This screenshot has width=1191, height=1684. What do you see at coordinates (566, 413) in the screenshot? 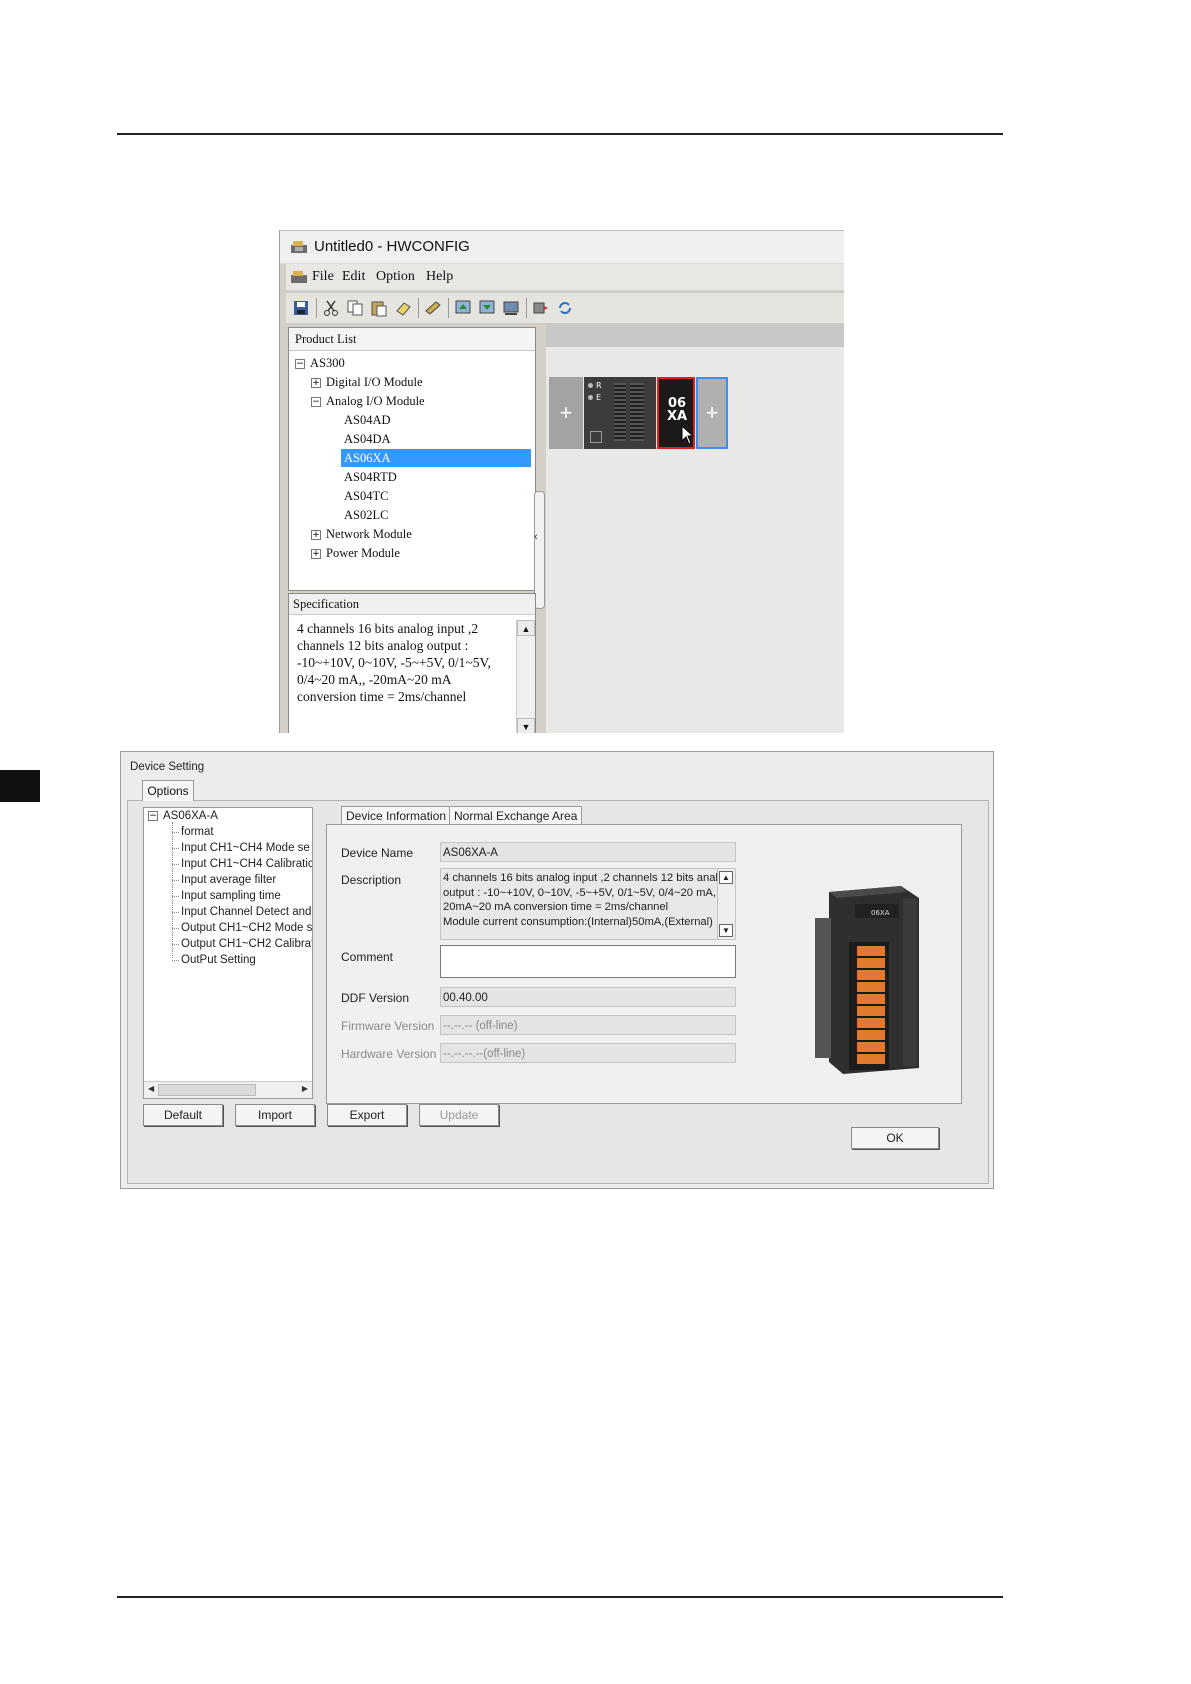
I see `add-left-slot: +` at bounding box center [566, 413].